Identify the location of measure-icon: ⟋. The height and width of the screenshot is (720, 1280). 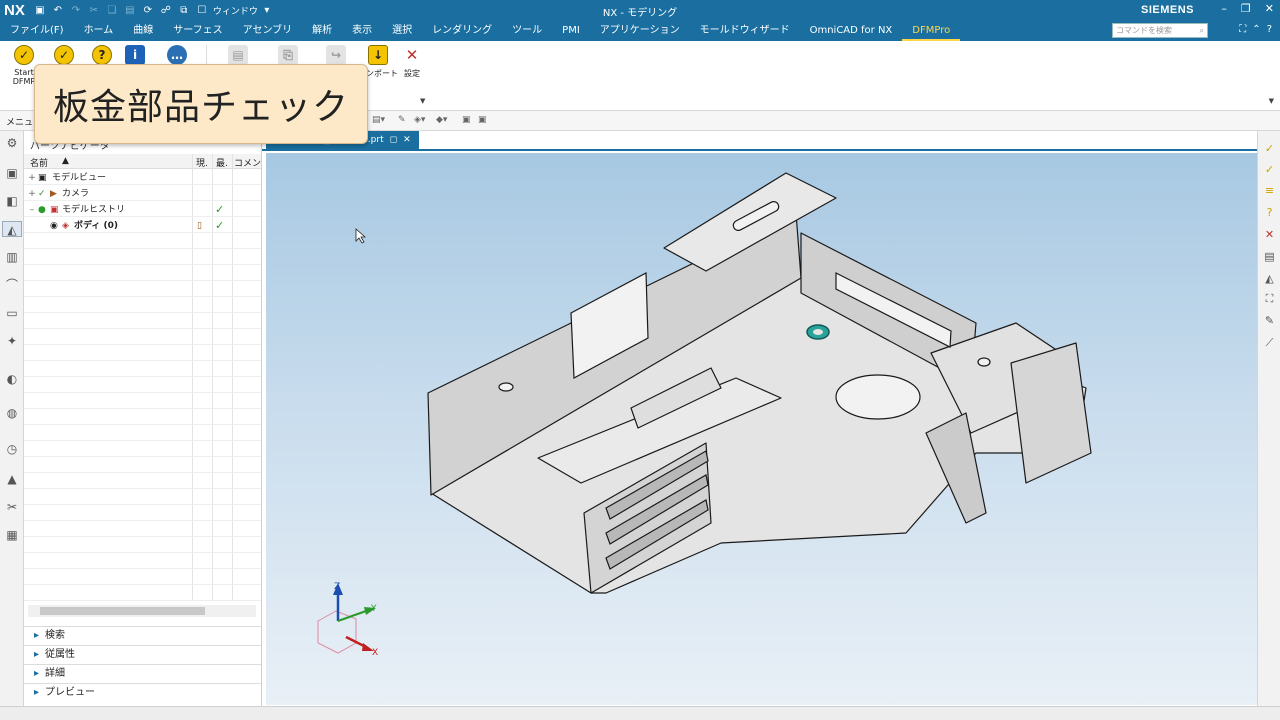
(1269, 342).